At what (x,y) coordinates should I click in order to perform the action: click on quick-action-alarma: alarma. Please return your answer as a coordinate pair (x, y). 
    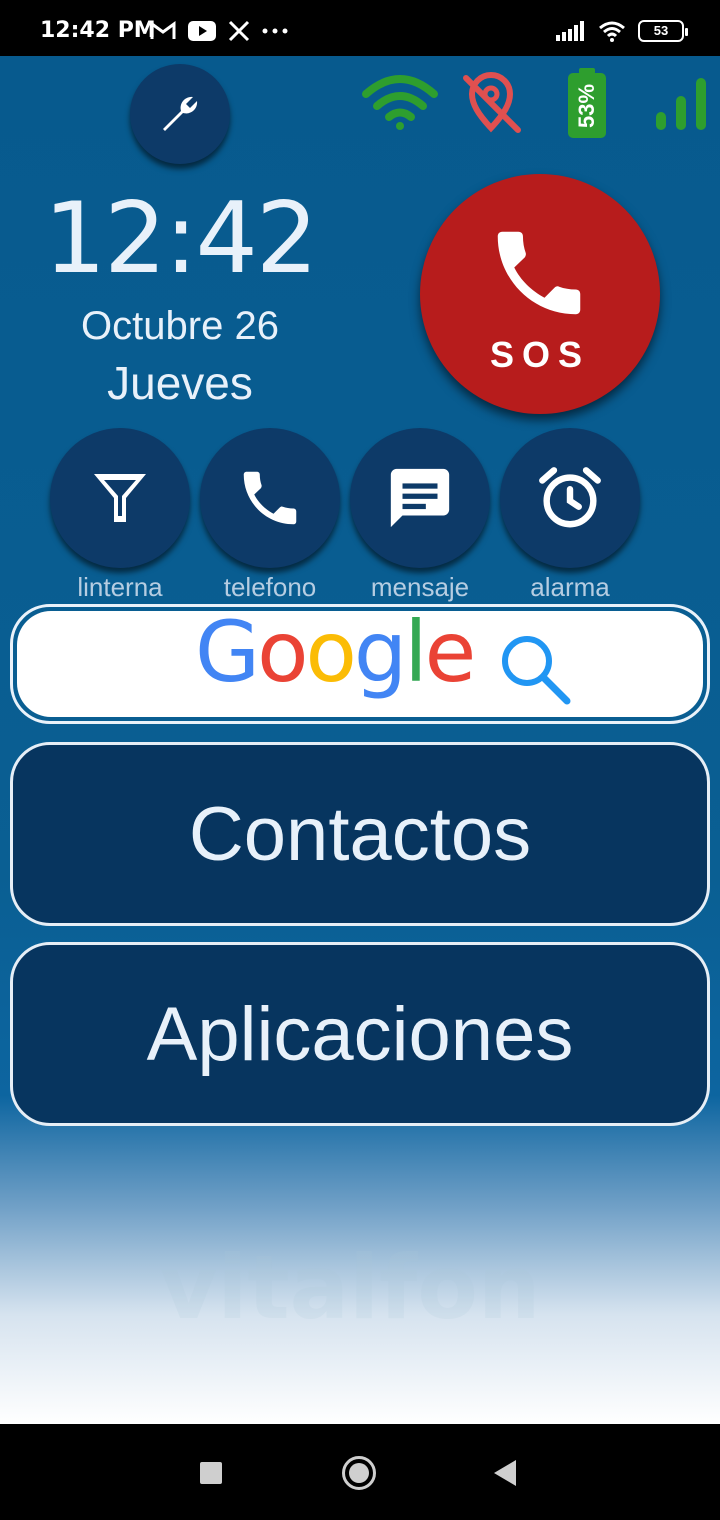
    Looking at the image, I should click on (570, 515).